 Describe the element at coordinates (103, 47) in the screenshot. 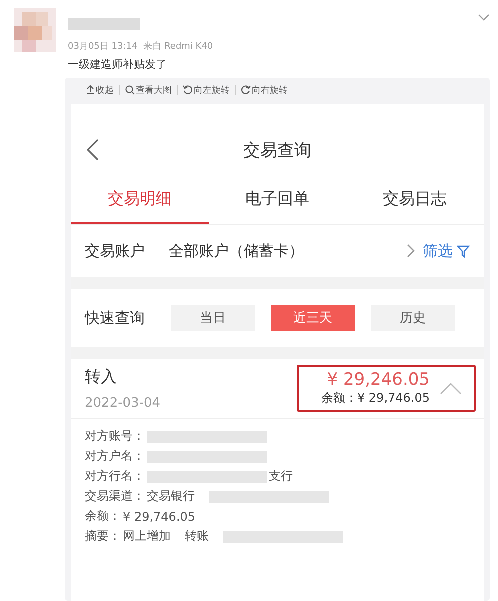

I see `post-timestamp: 03月05日 13:14` at that location.